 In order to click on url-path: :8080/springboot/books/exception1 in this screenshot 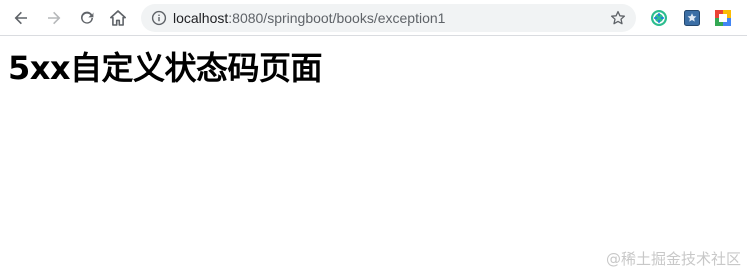, I will do `click(337, 18)`.